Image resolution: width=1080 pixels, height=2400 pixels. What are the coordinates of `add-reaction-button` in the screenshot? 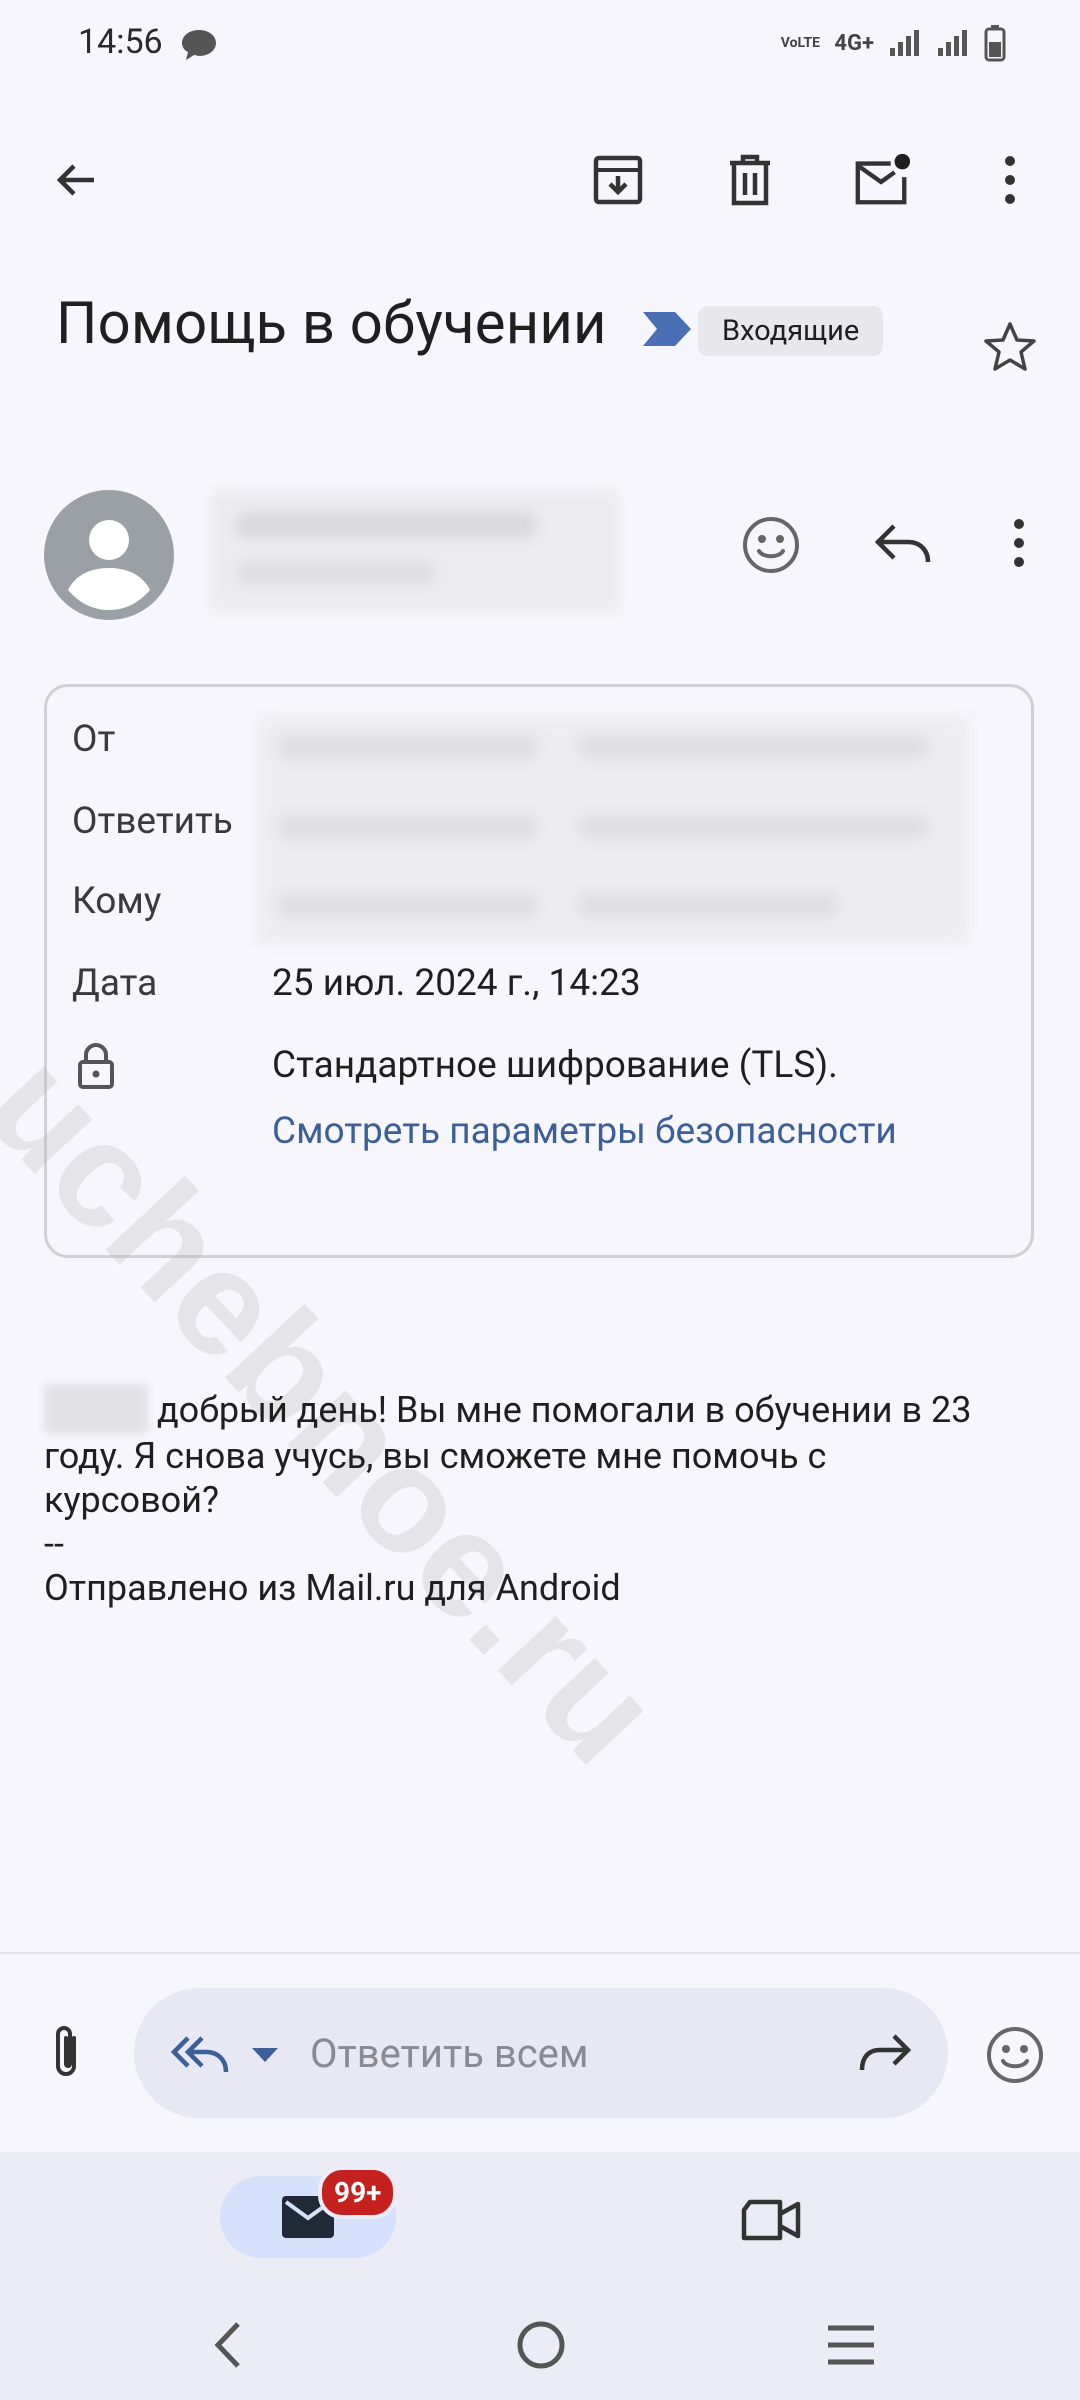 It's located at (771, 545).